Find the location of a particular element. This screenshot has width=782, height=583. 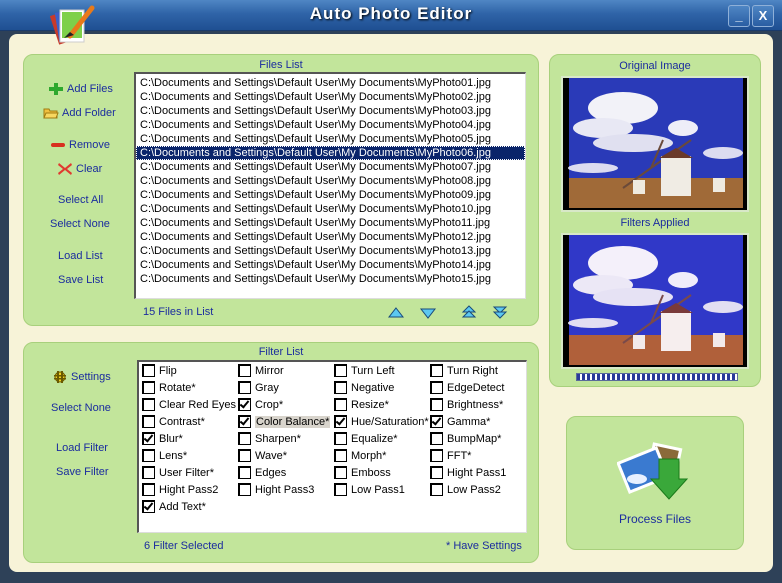

filter-checkbox-item: Low Pass1 is located at coordinates (369, 490).